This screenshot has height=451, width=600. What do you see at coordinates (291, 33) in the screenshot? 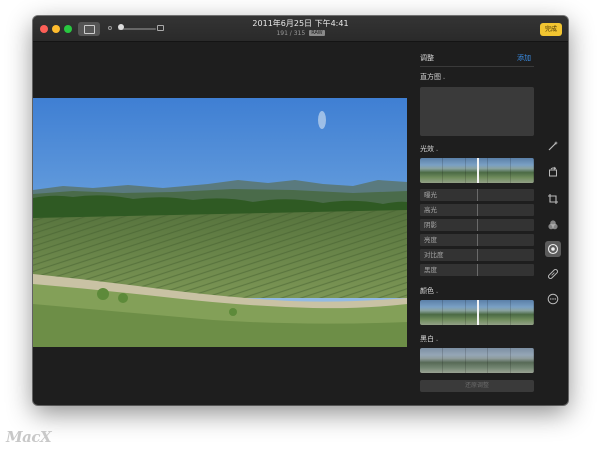
I see `photo-index: 191 / 315` at bounding box center [291, 33].